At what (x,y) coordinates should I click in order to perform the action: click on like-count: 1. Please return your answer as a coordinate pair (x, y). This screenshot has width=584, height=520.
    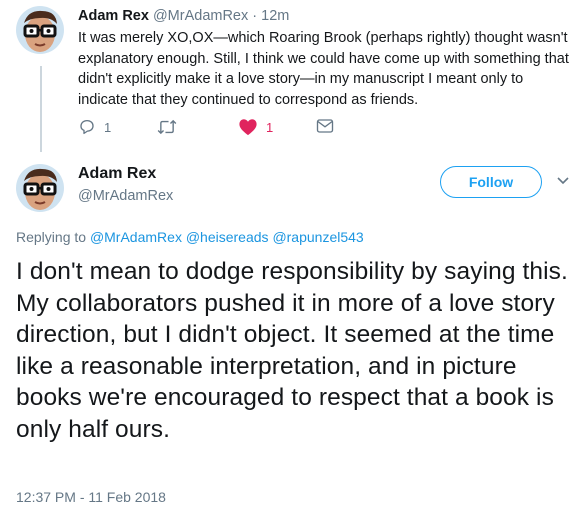
    Looking at the image, I should click on (270, 127).